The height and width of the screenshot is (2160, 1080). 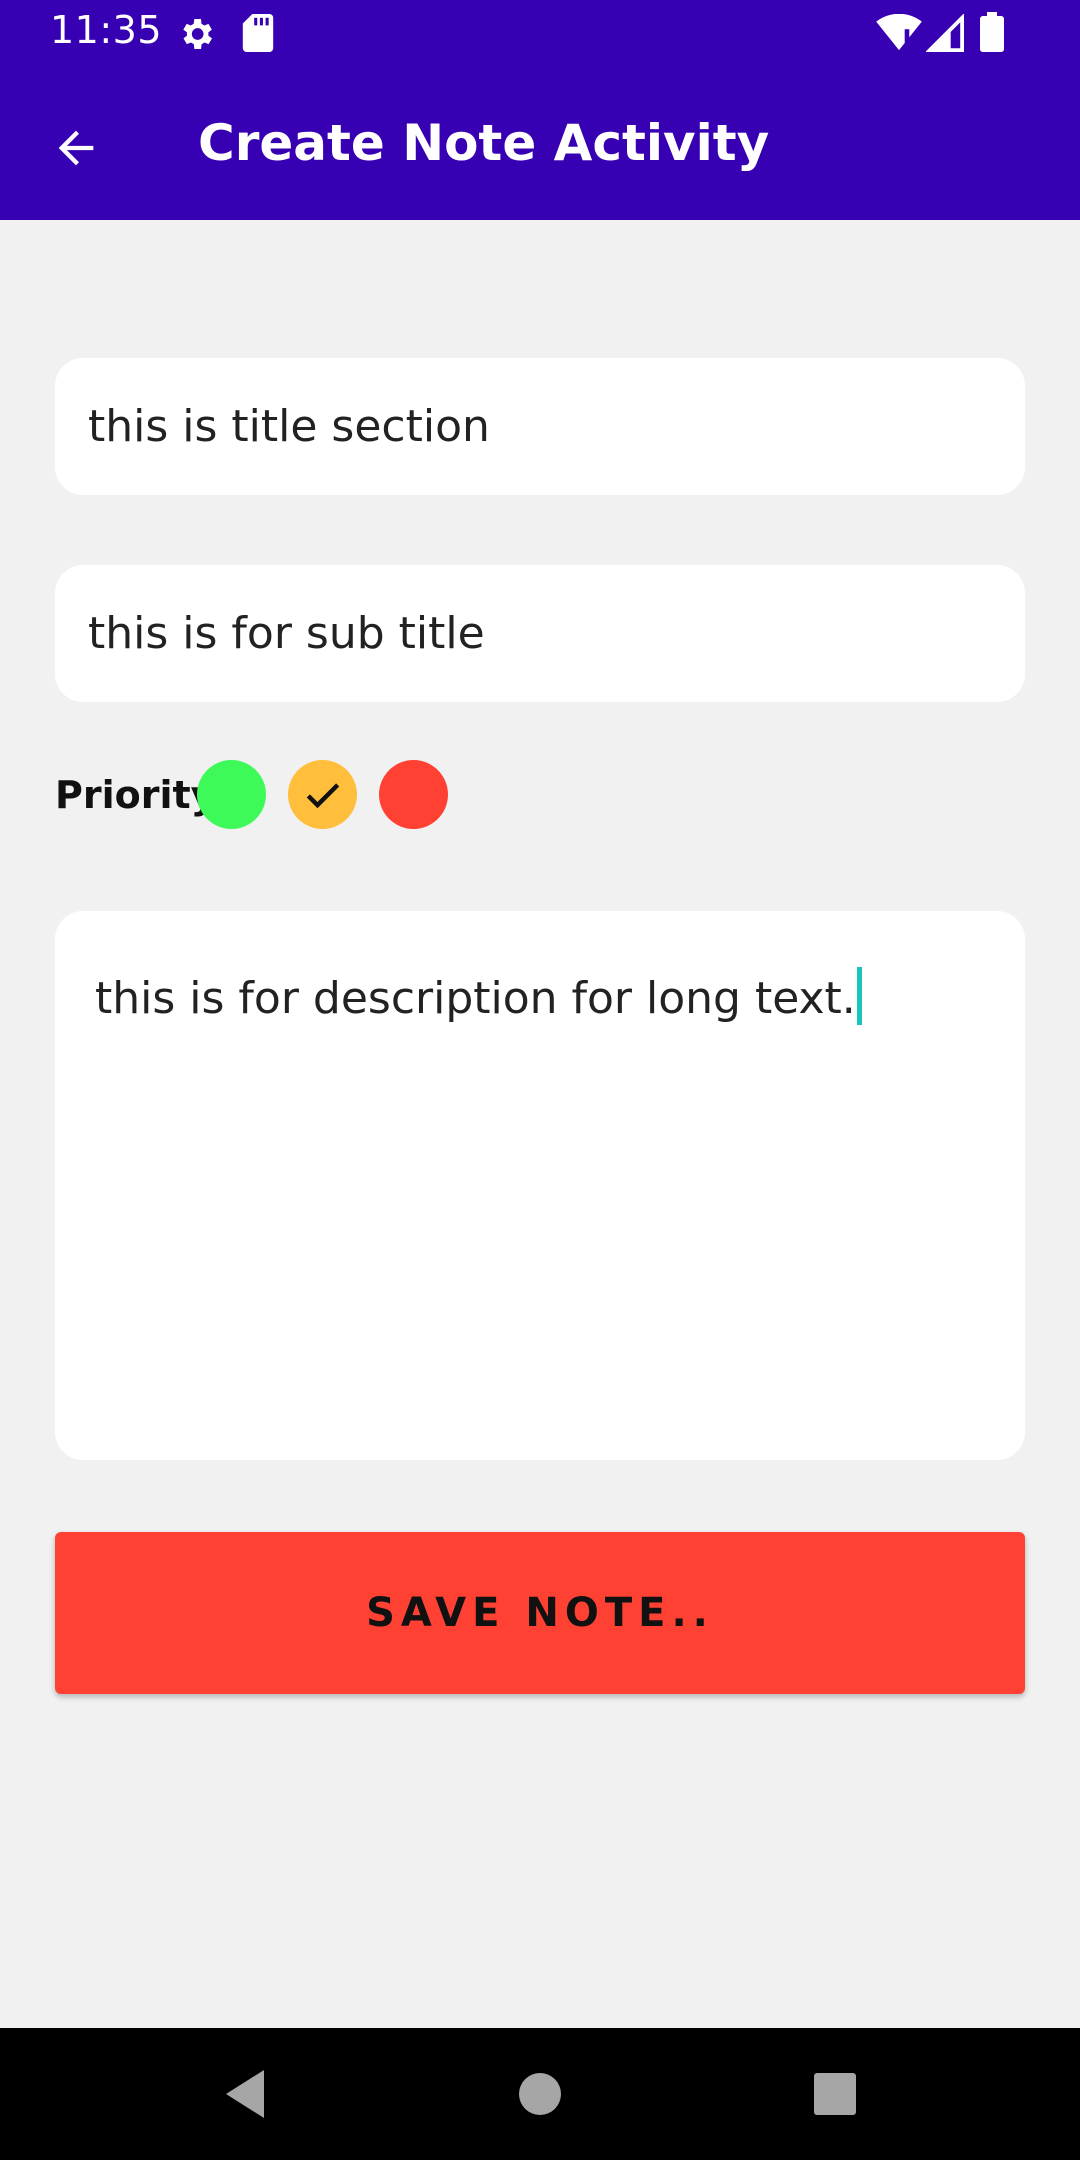 I want to click on battery-icon, so click(x=992, y=32).